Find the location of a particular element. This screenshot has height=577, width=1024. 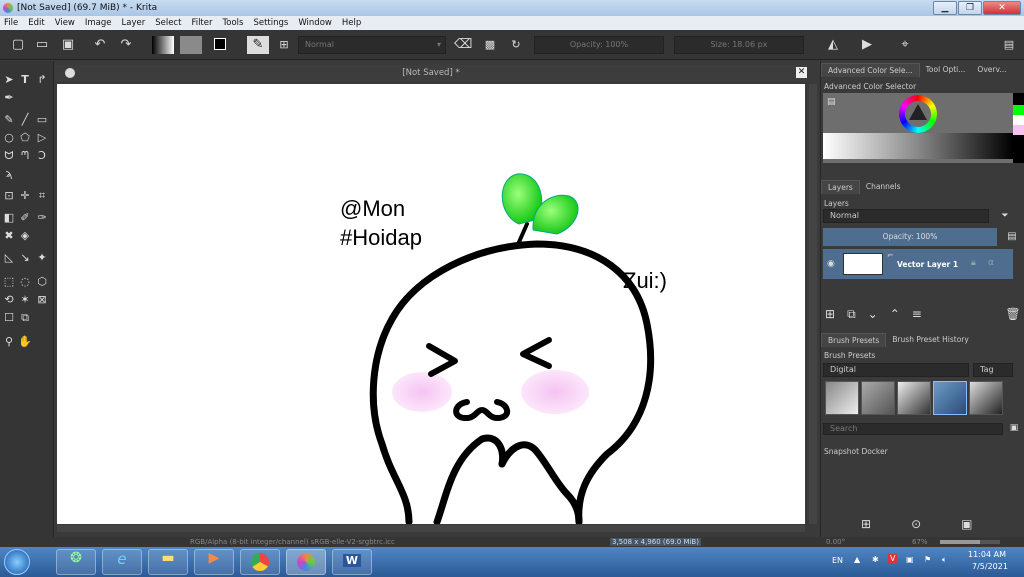

fg-bg-color-icon is located at coordinates (223, 45).